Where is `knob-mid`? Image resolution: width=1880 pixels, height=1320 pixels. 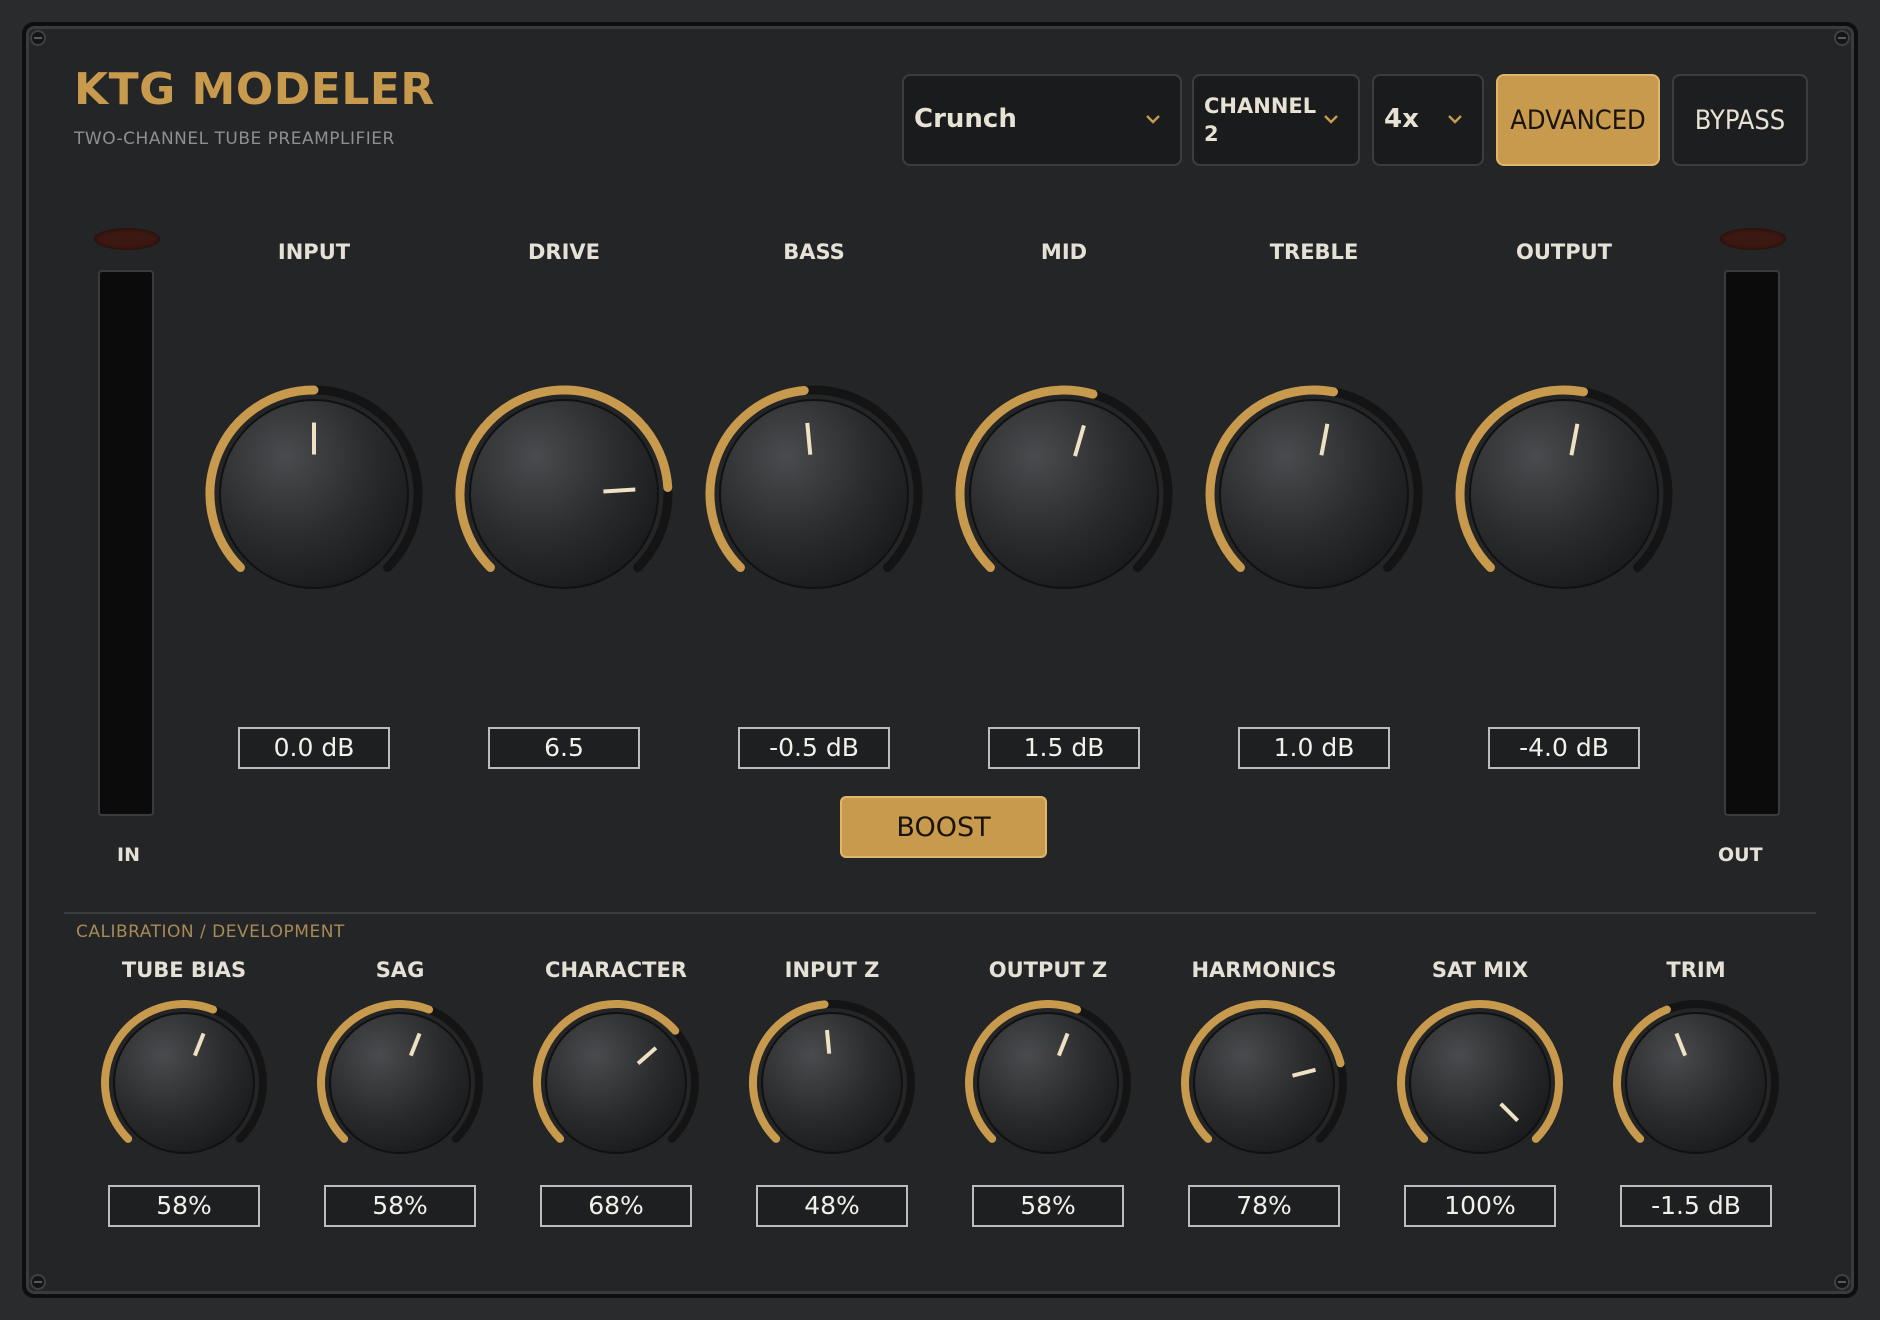
knob-mid is located at coordinates (1064, 494).